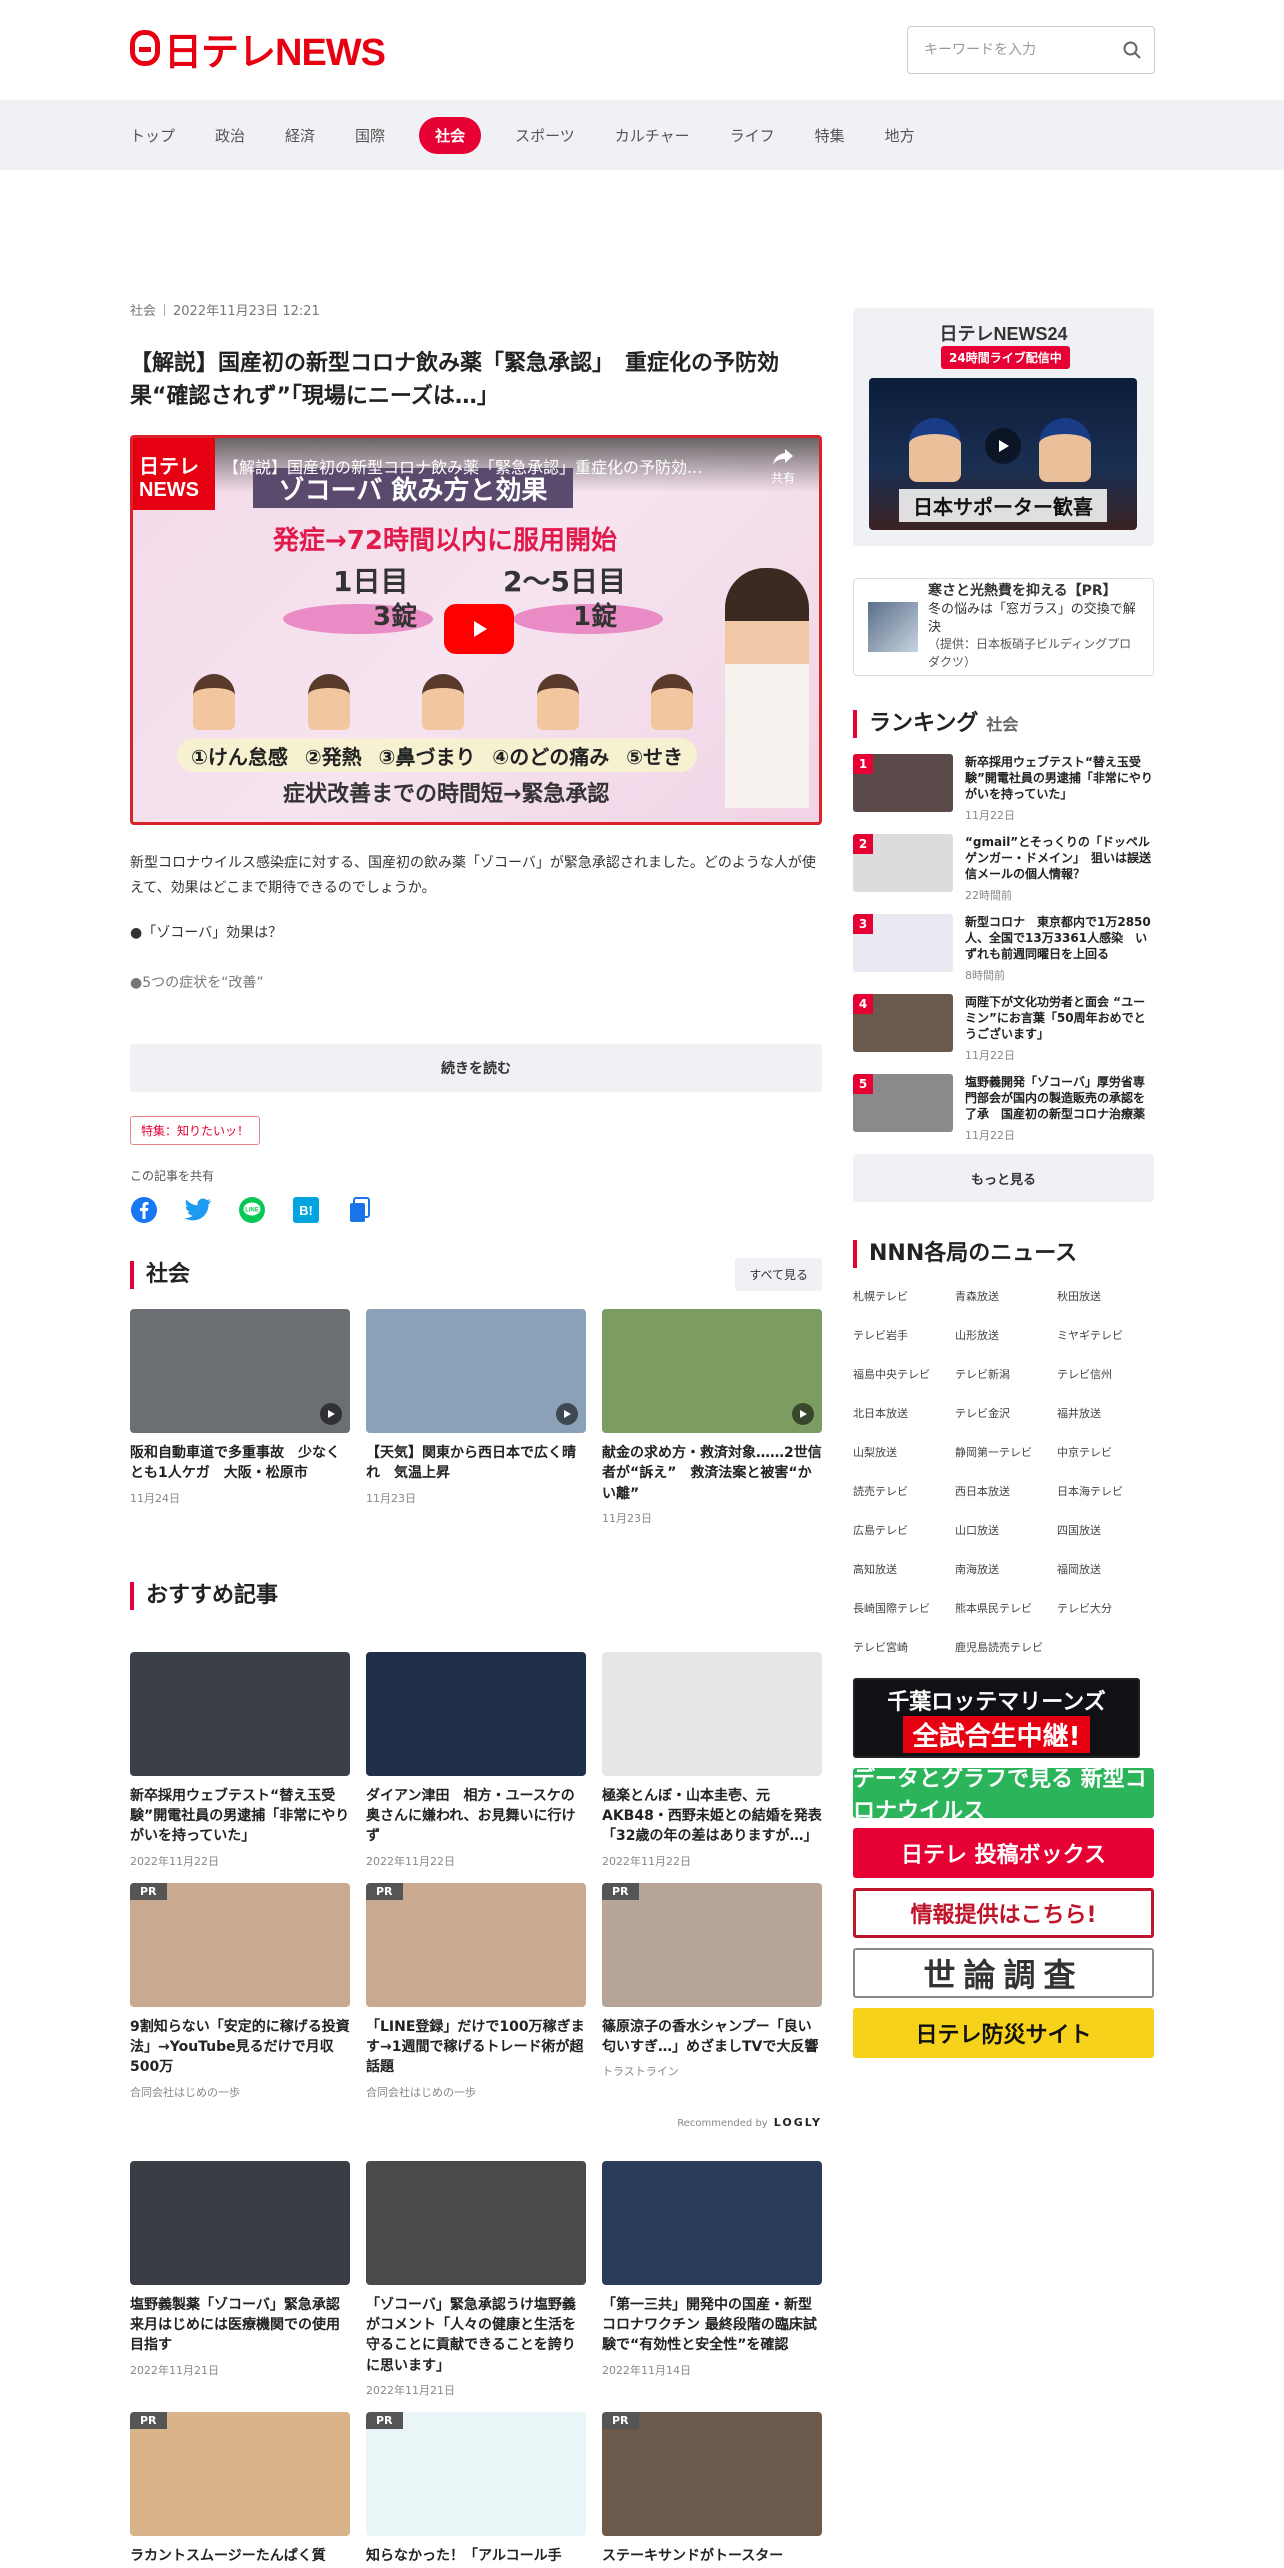  What do you see at coordinates (1003, 1913) in the screenshot?
I see `info-tip-banner: 情報提供はこちら!` at bounding box center [1003, 1913].